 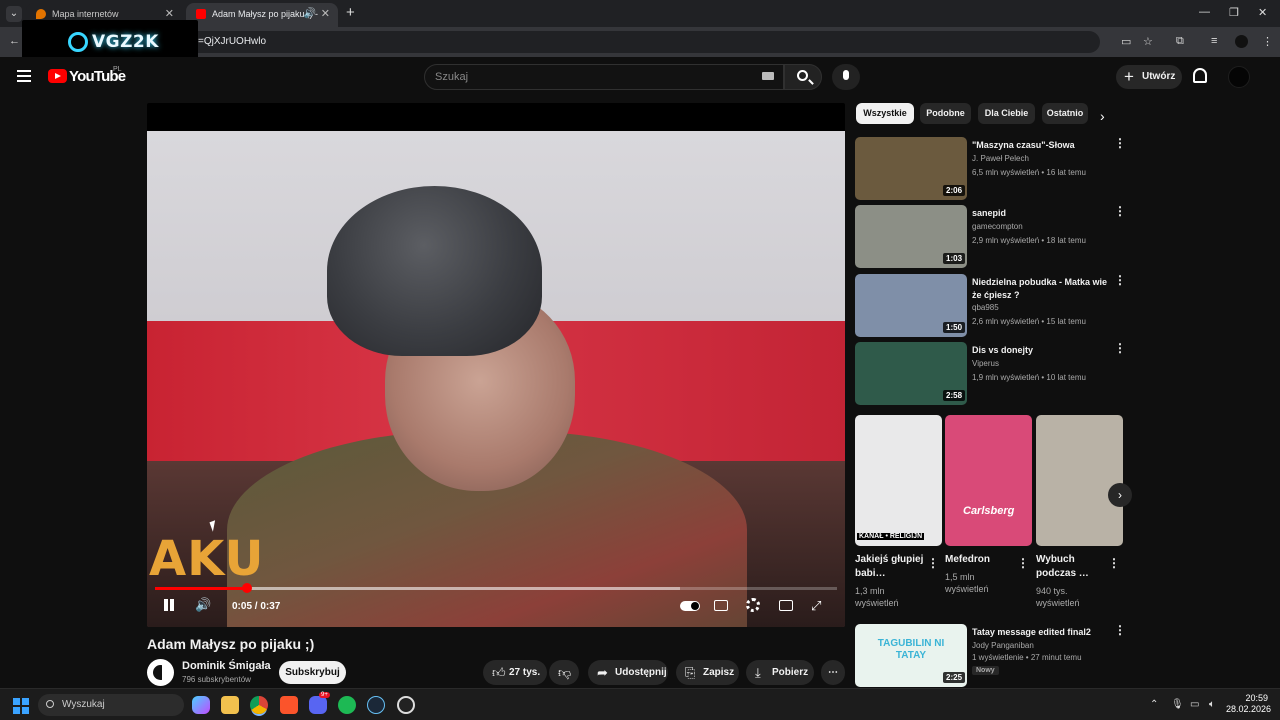 What do you see at coordinates (160, 672) in the screenshot?
I see `channel-avatar` at bounding box center [160, 672].